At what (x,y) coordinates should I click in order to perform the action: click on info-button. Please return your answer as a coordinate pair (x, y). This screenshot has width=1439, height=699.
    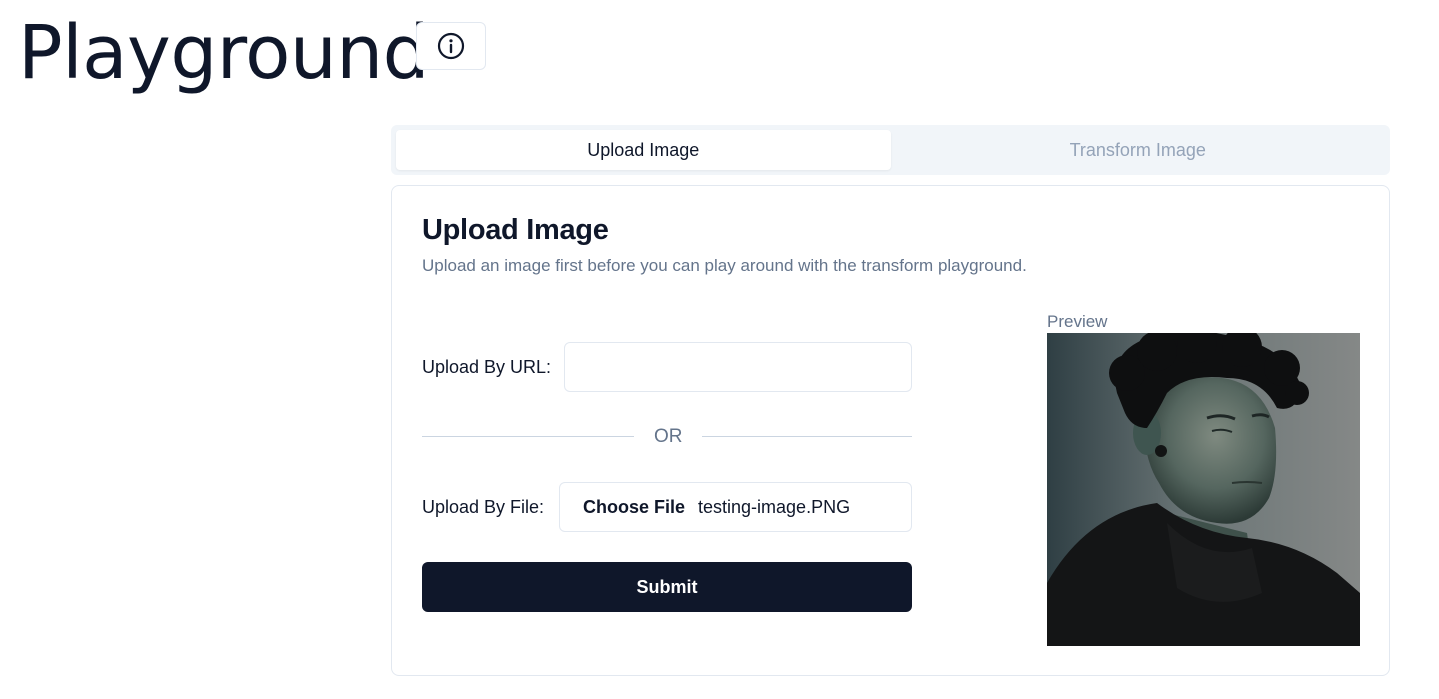
    Looking at the image, I should click on (451, 46).